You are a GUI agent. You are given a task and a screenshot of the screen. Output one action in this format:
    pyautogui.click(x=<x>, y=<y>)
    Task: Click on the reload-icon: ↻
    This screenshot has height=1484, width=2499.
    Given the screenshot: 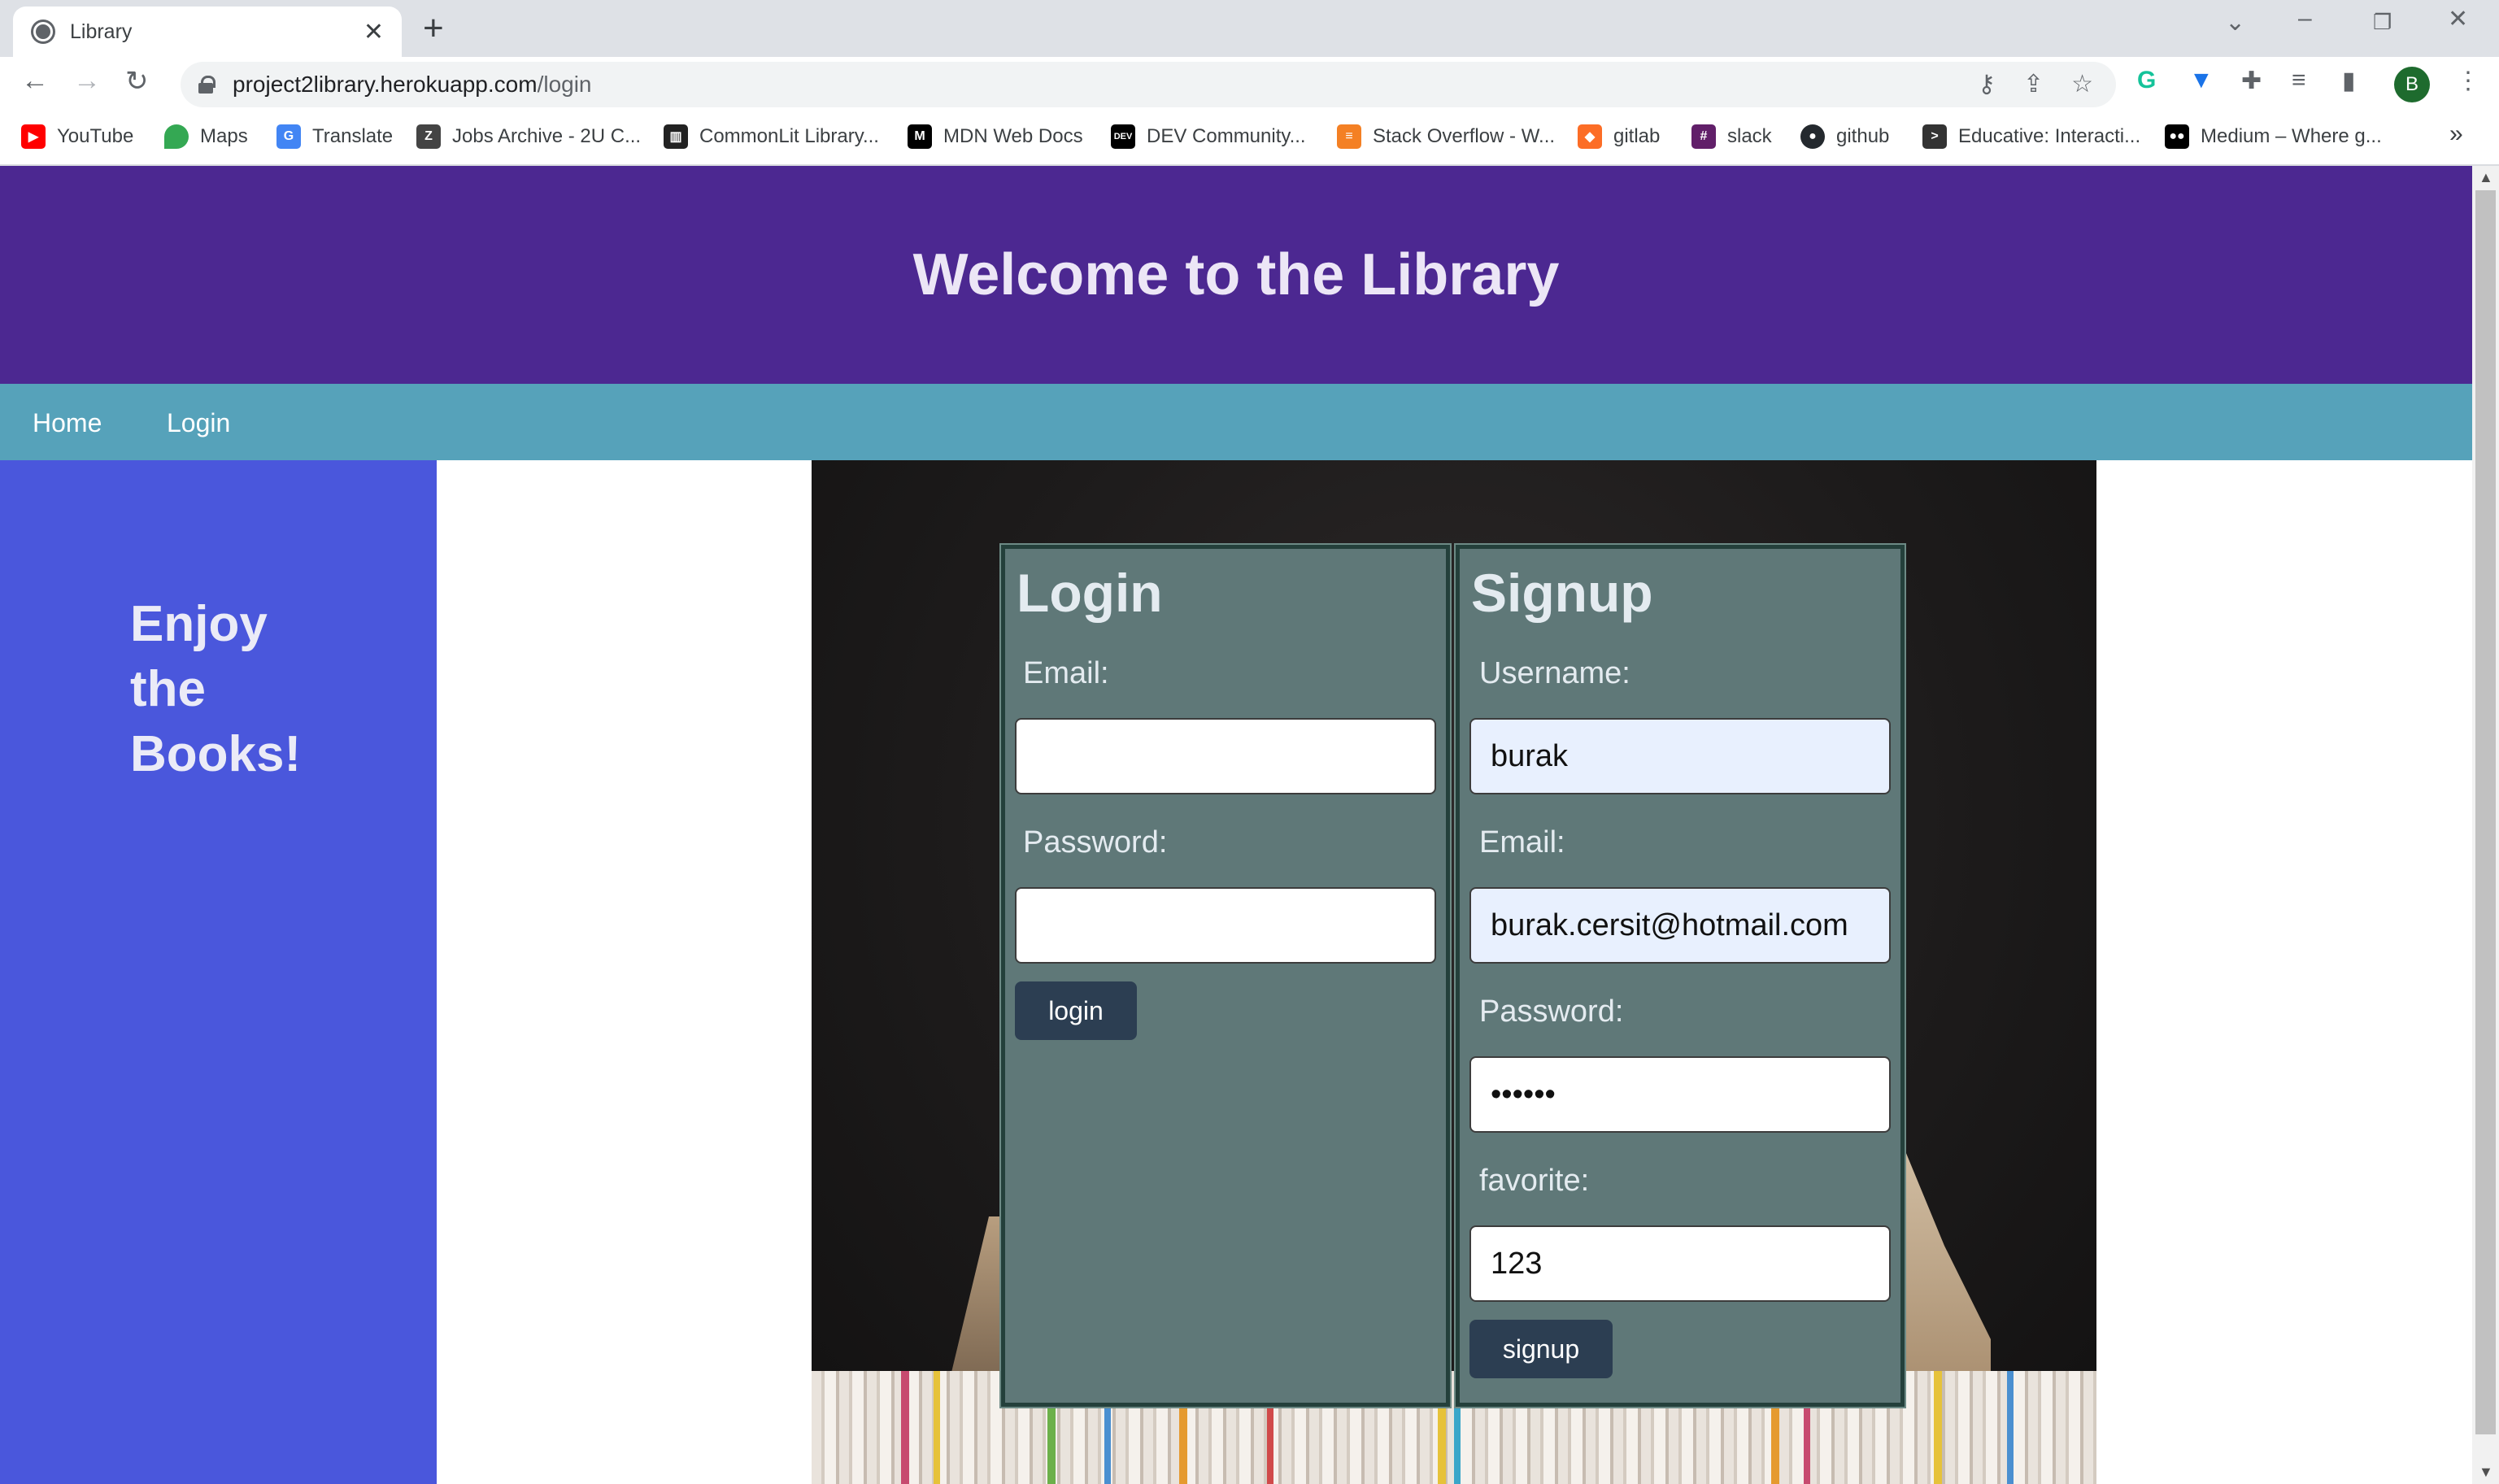 What is the action you would take?
    pyautogui.click(x=137, y=81)
    